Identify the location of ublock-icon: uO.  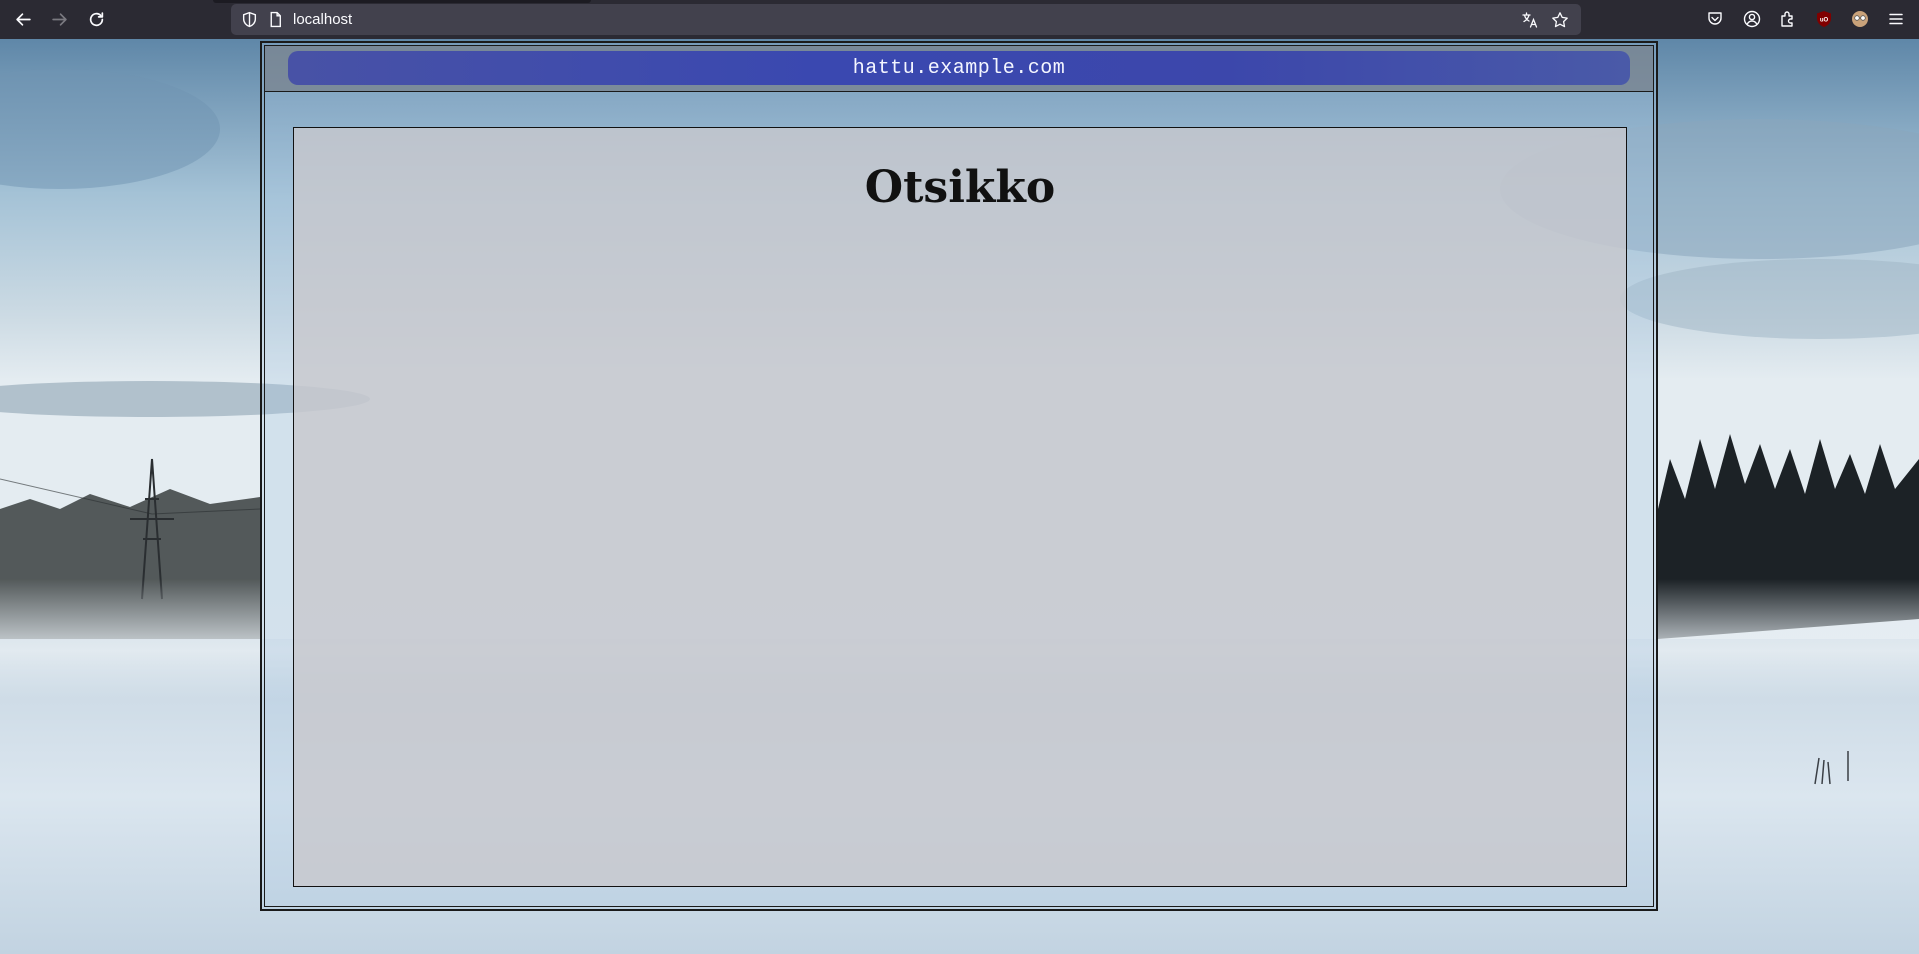
(1824, 19).